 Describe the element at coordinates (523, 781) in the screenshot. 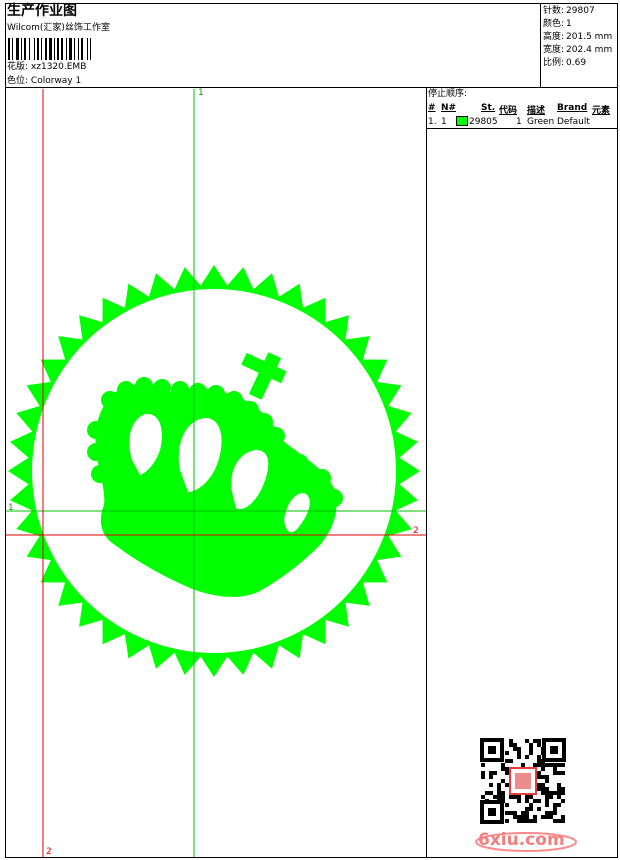

I see `qr-code-icon` at that location.